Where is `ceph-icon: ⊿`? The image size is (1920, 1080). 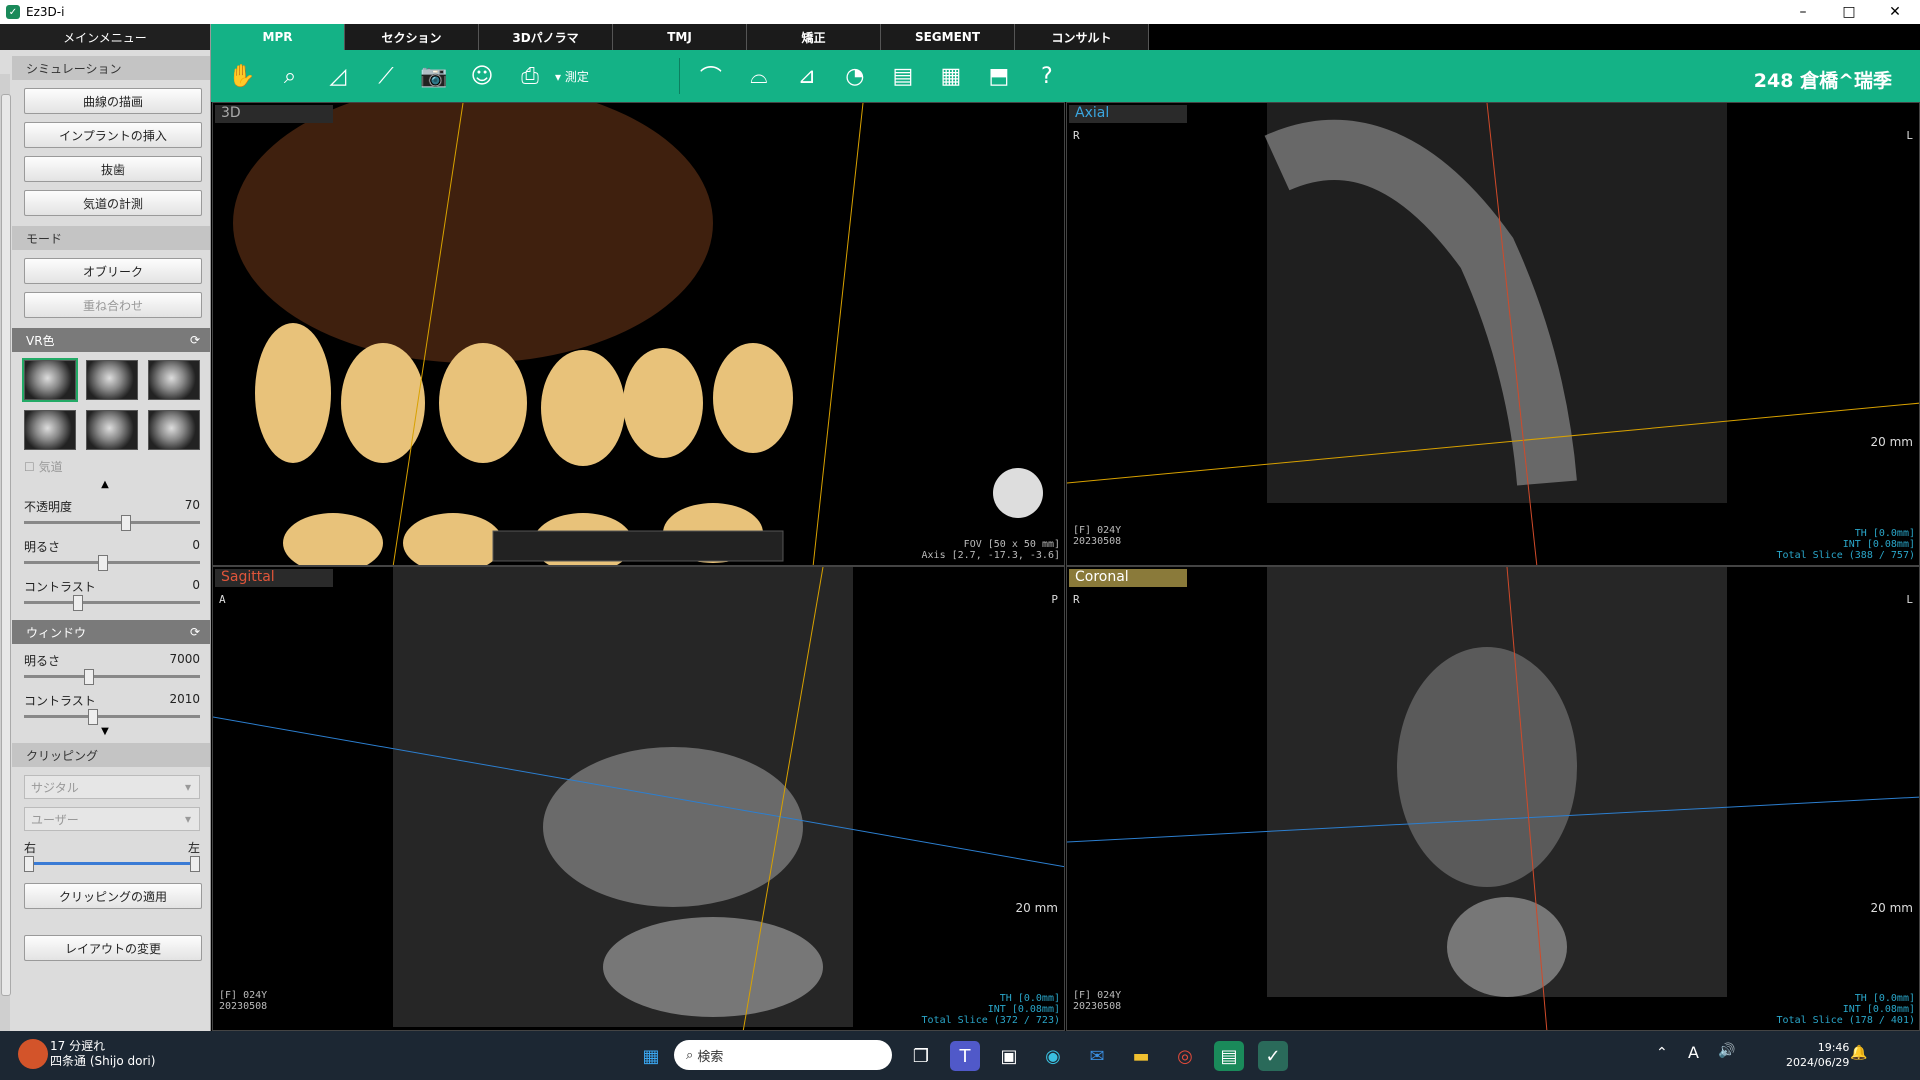
ceph-icon: ⊿ is located at coordinates (807, 76).